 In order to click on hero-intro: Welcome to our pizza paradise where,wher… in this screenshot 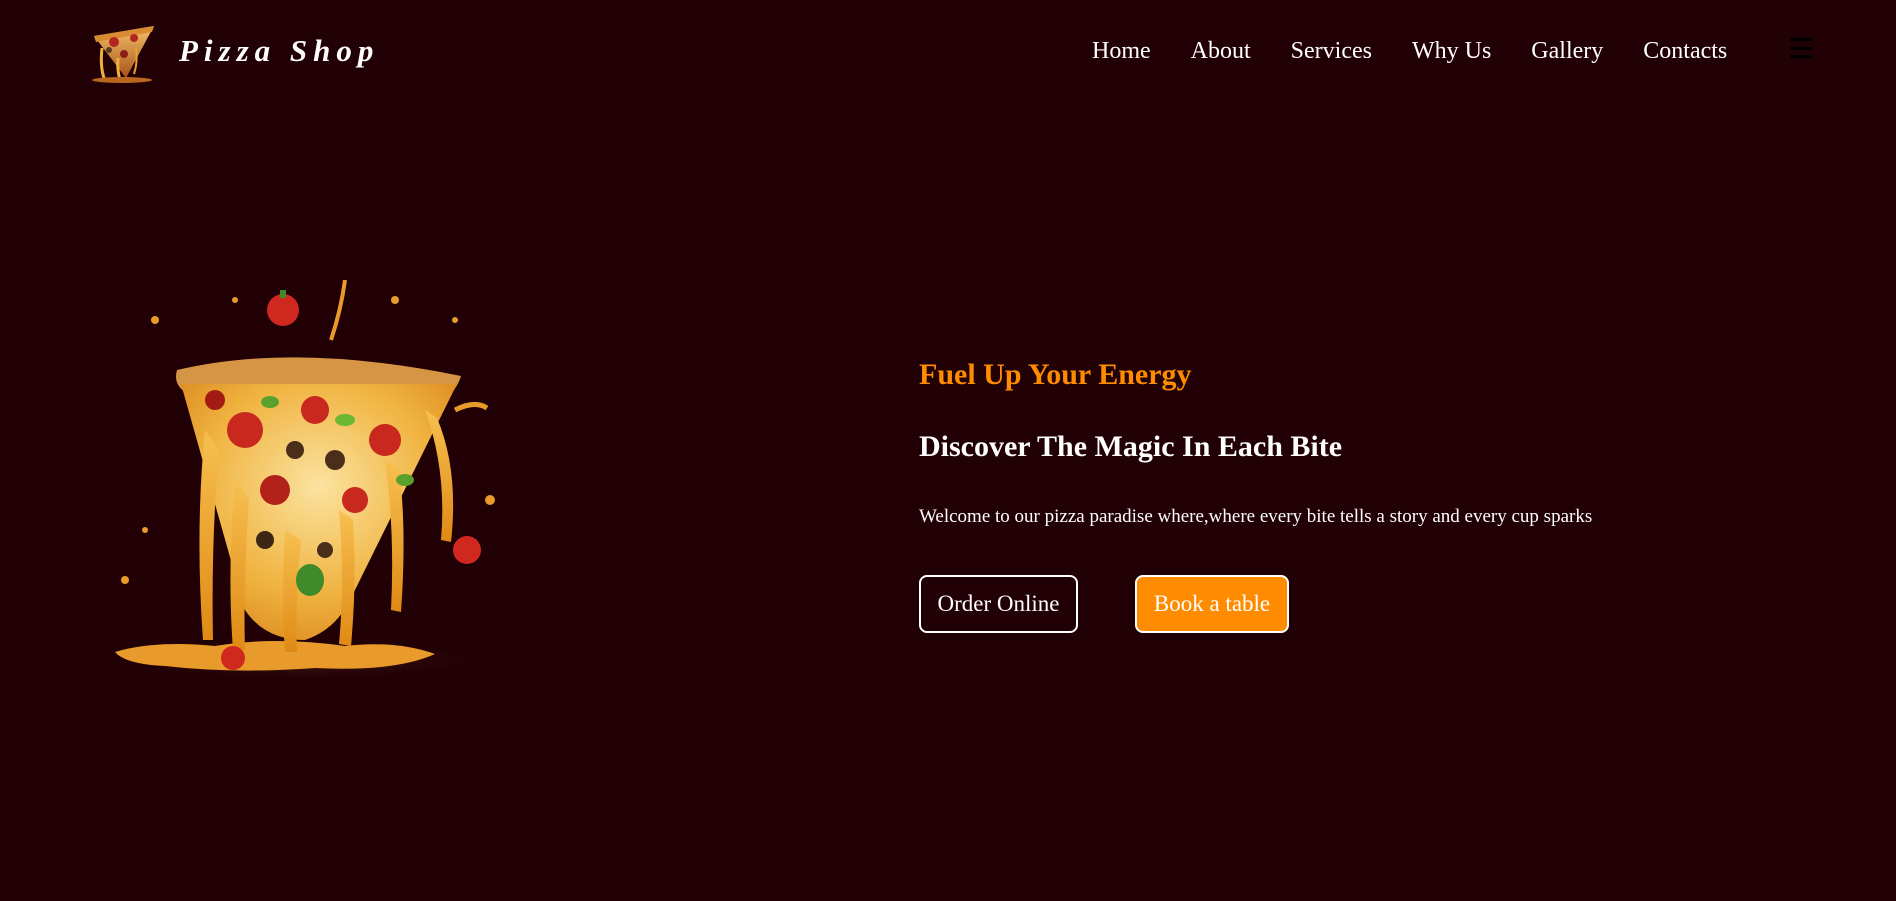, I will do `click(1256, 516)`.